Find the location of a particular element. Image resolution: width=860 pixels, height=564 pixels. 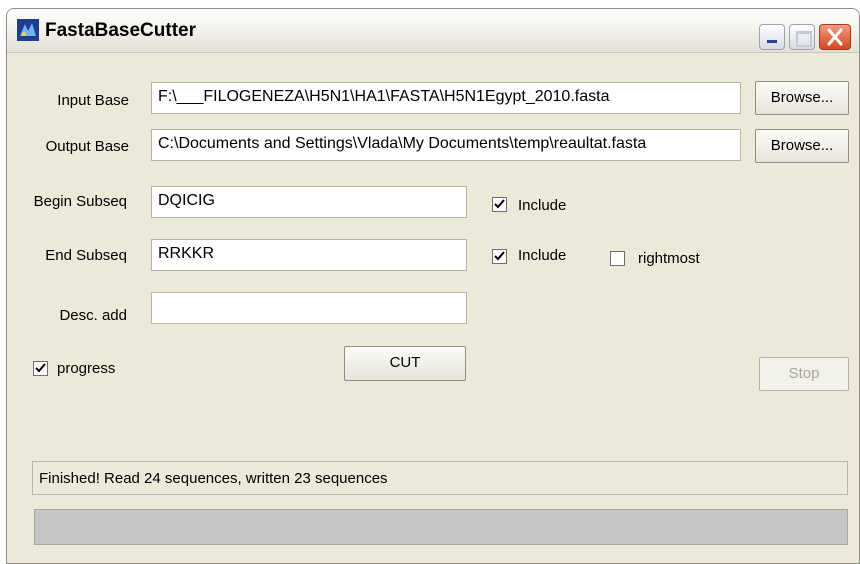

desc-add-label: Desc. add is located at coordinates (93, 315).